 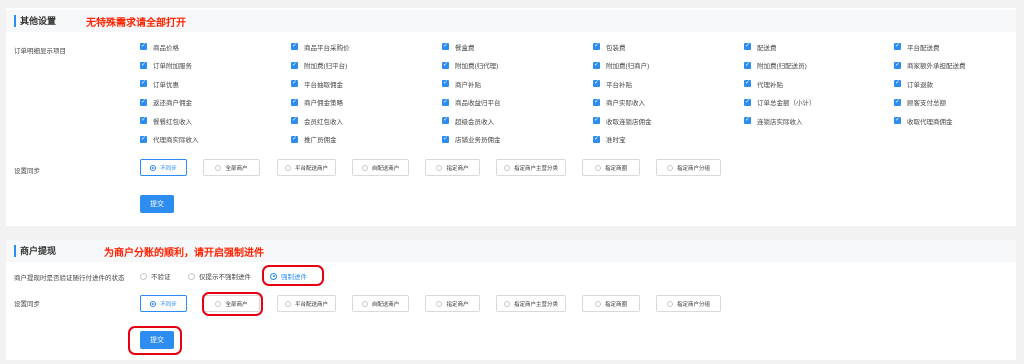 What do you see at coordinates (172, 122) in the screenshot?
I see `checkbox-label: 餐餐红包收入` at bounding box center [172, 122].